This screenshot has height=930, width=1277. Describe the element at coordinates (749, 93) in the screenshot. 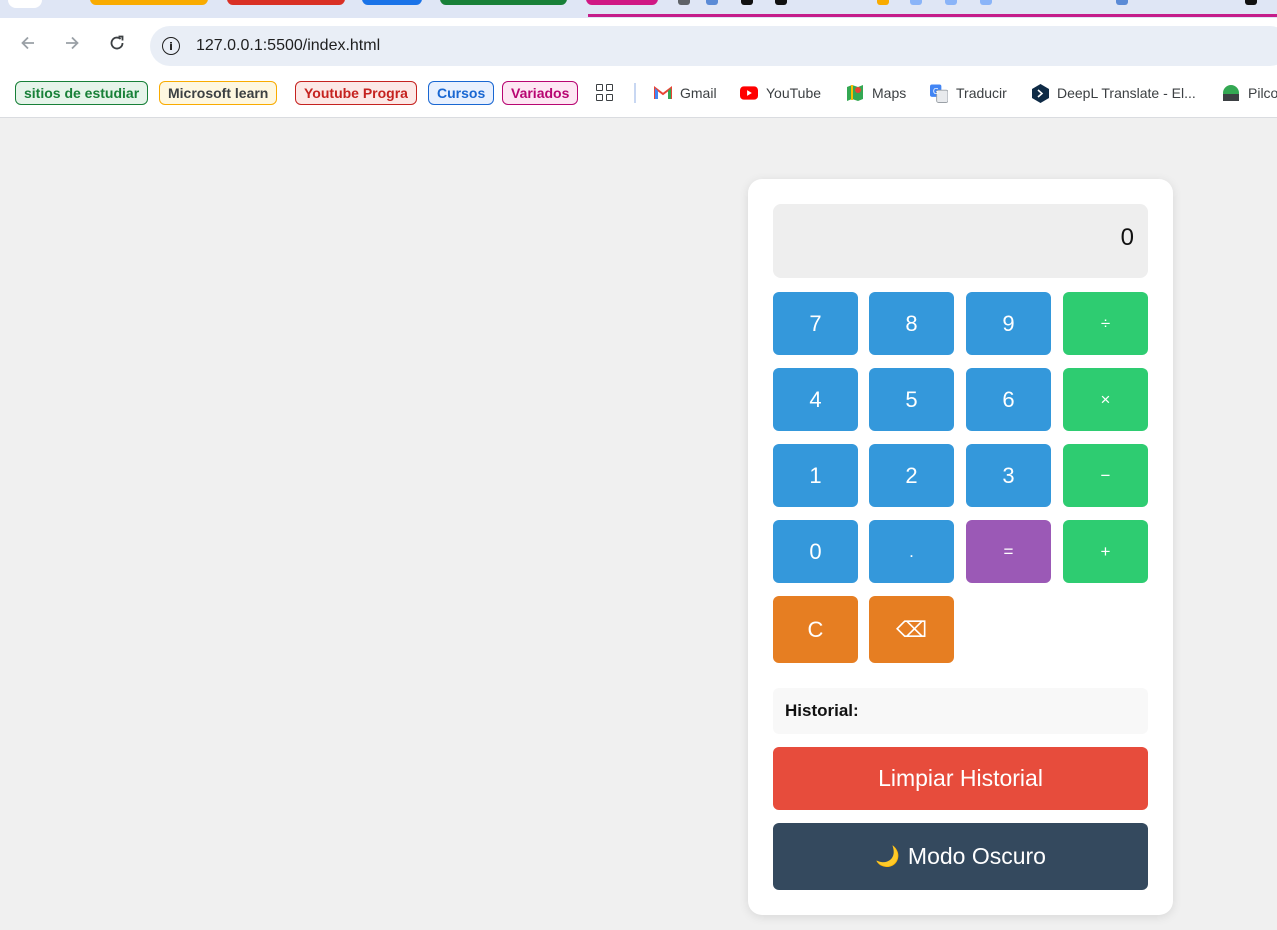

I see `youtube-icon` at that location.